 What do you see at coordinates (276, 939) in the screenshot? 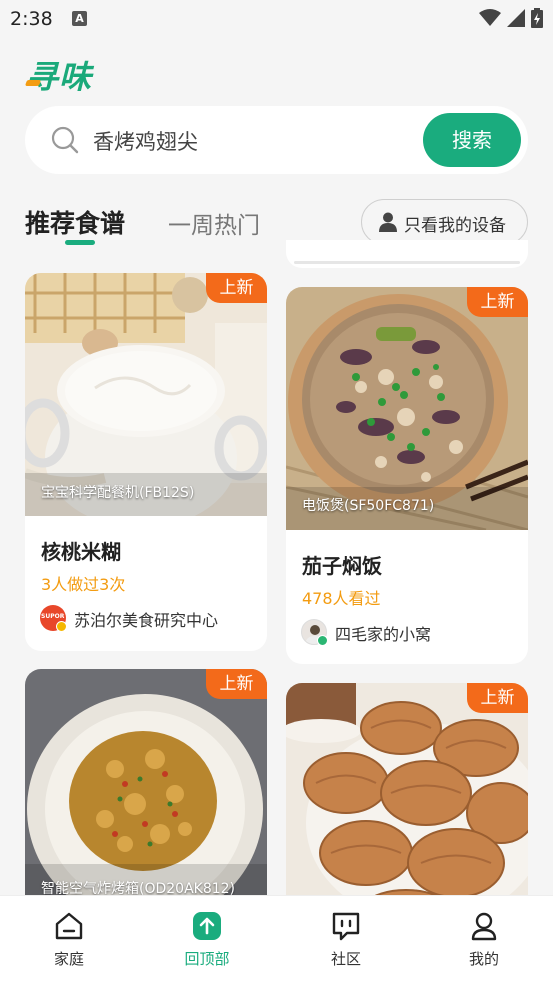
I see `bottom-nav: 家庭 回顶部 社区 我的` at bounding box center [276, 939].